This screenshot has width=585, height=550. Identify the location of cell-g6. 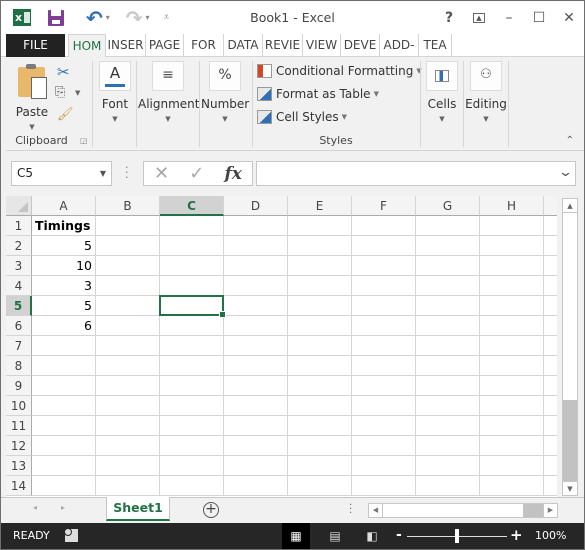
(448, 326).